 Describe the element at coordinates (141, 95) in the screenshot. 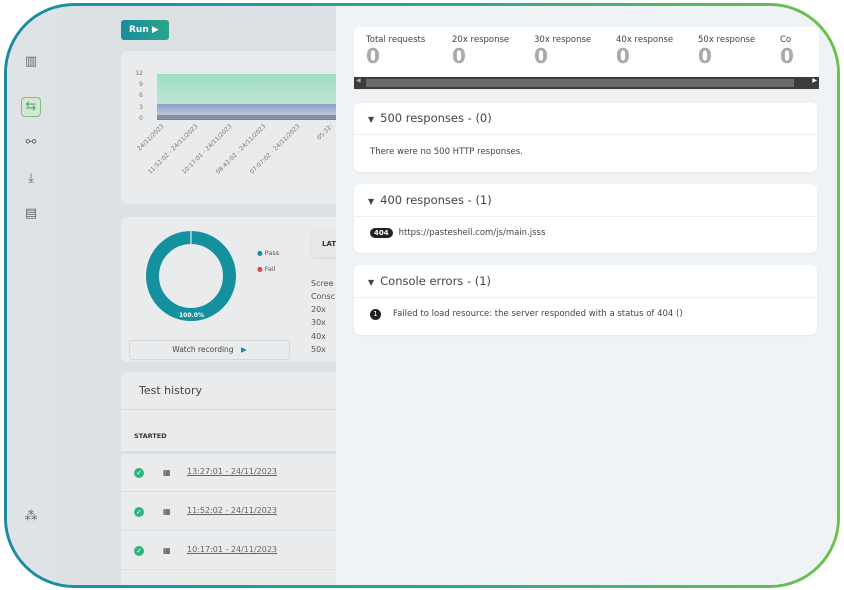

I see `y-tick: 6` at that location.